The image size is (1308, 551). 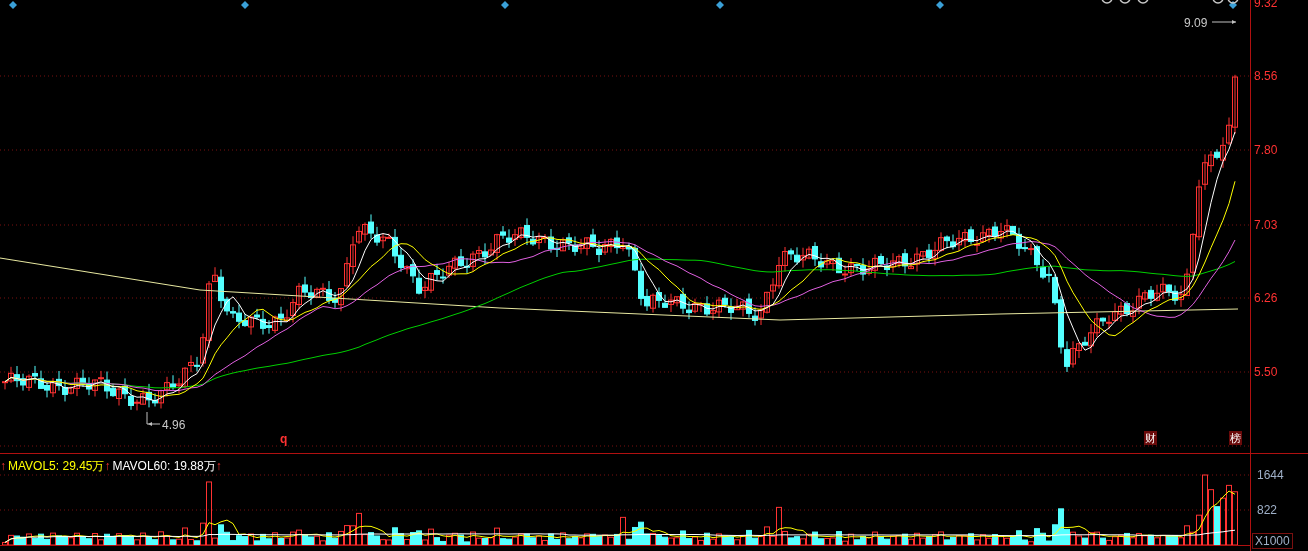 What do you see at coordinates (284, 439) in the screenshot?
I see `event-badge: q` at bounding box center [284, 439].